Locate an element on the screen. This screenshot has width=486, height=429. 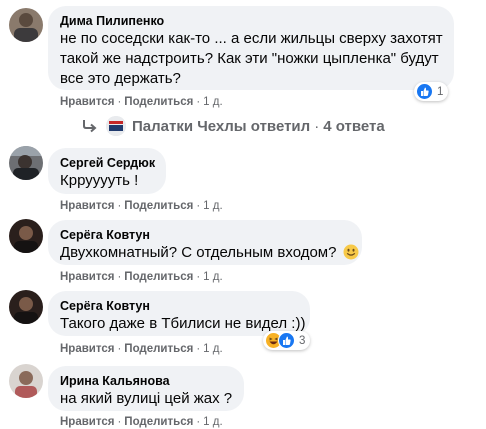
smile-emoji-icon is located at coordinates (351, 252).